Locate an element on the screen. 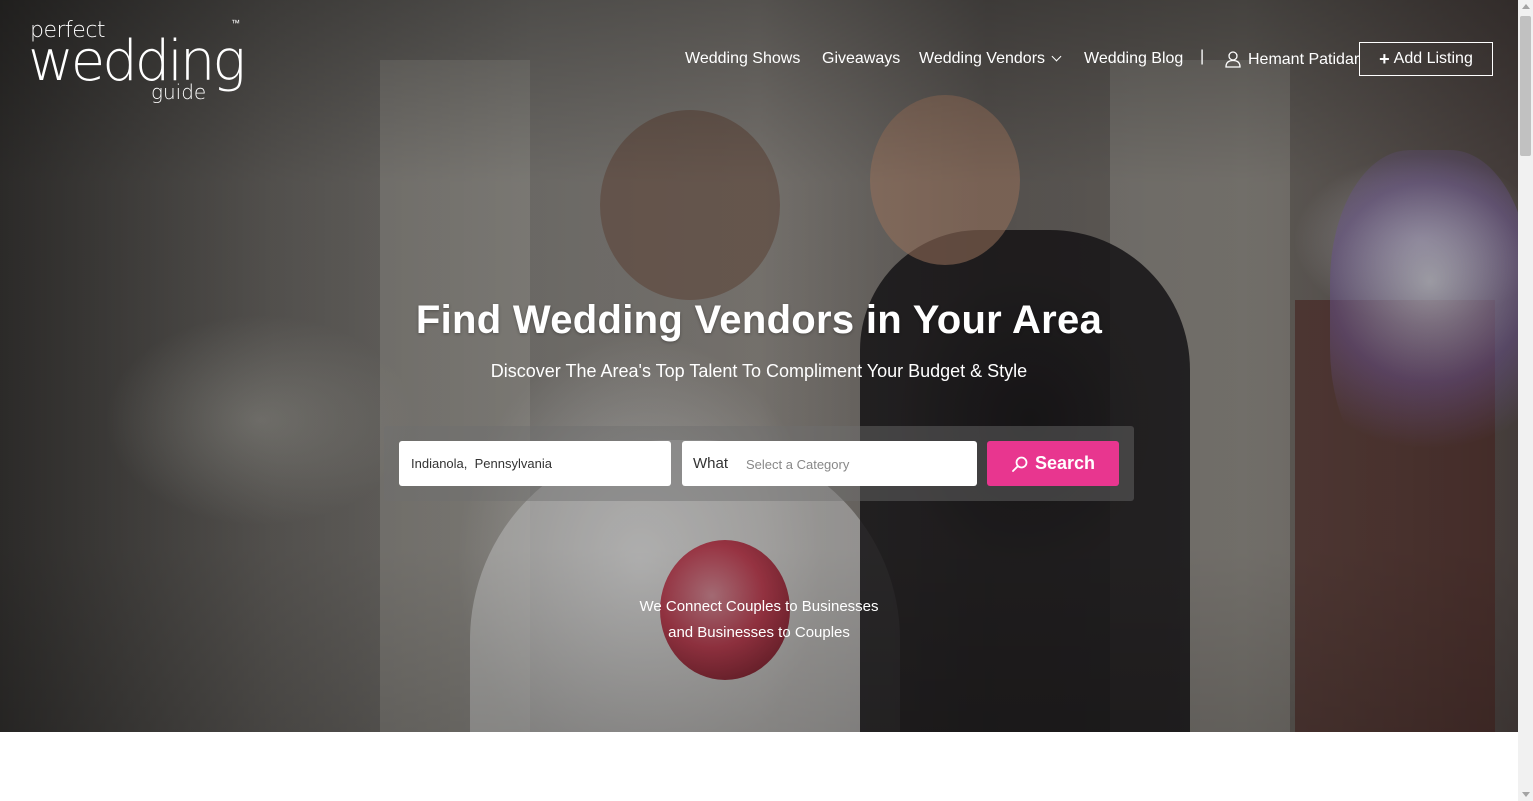  chevron-down-icon is located at coordinates (1056, 56).